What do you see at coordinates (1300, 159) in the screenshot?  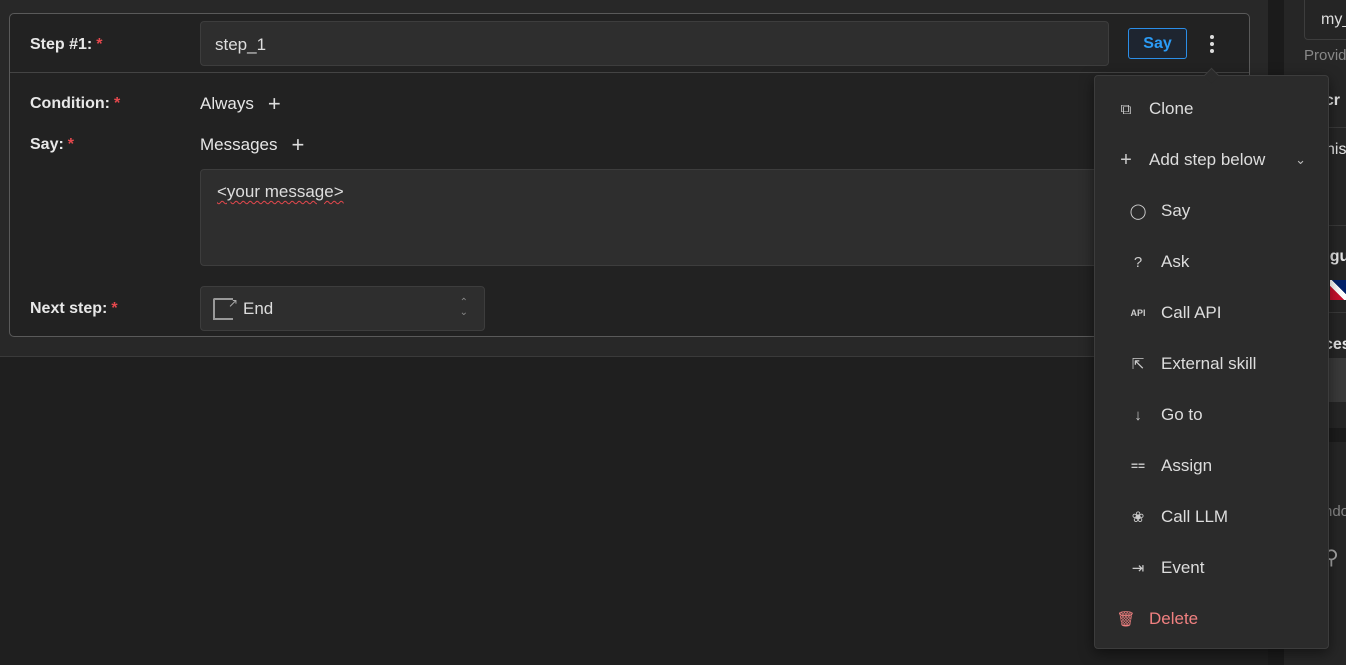 I see `chevron-down-icon: ⌄` at bounding box center [1300, 159].